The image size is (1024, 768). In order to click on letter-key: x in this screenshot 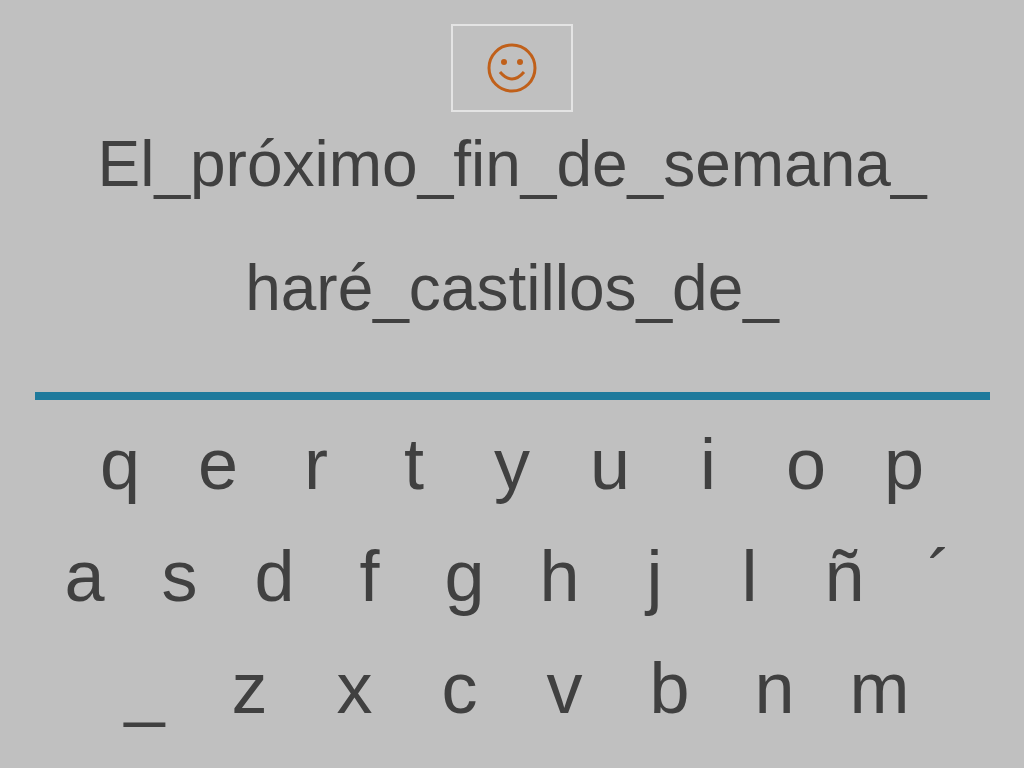, I will do `click(354, 688)`.